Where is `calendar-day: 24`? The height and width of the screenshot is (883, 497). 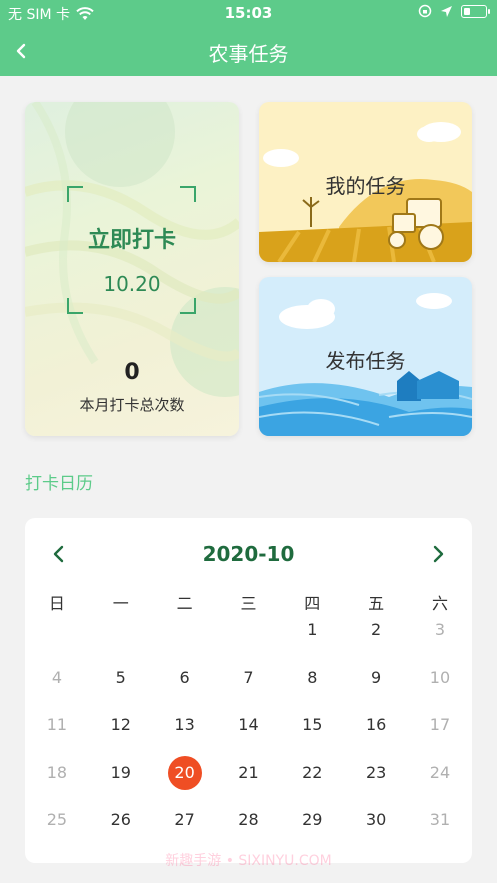
calendar-day: 24 is located at coordinates (440, 785).